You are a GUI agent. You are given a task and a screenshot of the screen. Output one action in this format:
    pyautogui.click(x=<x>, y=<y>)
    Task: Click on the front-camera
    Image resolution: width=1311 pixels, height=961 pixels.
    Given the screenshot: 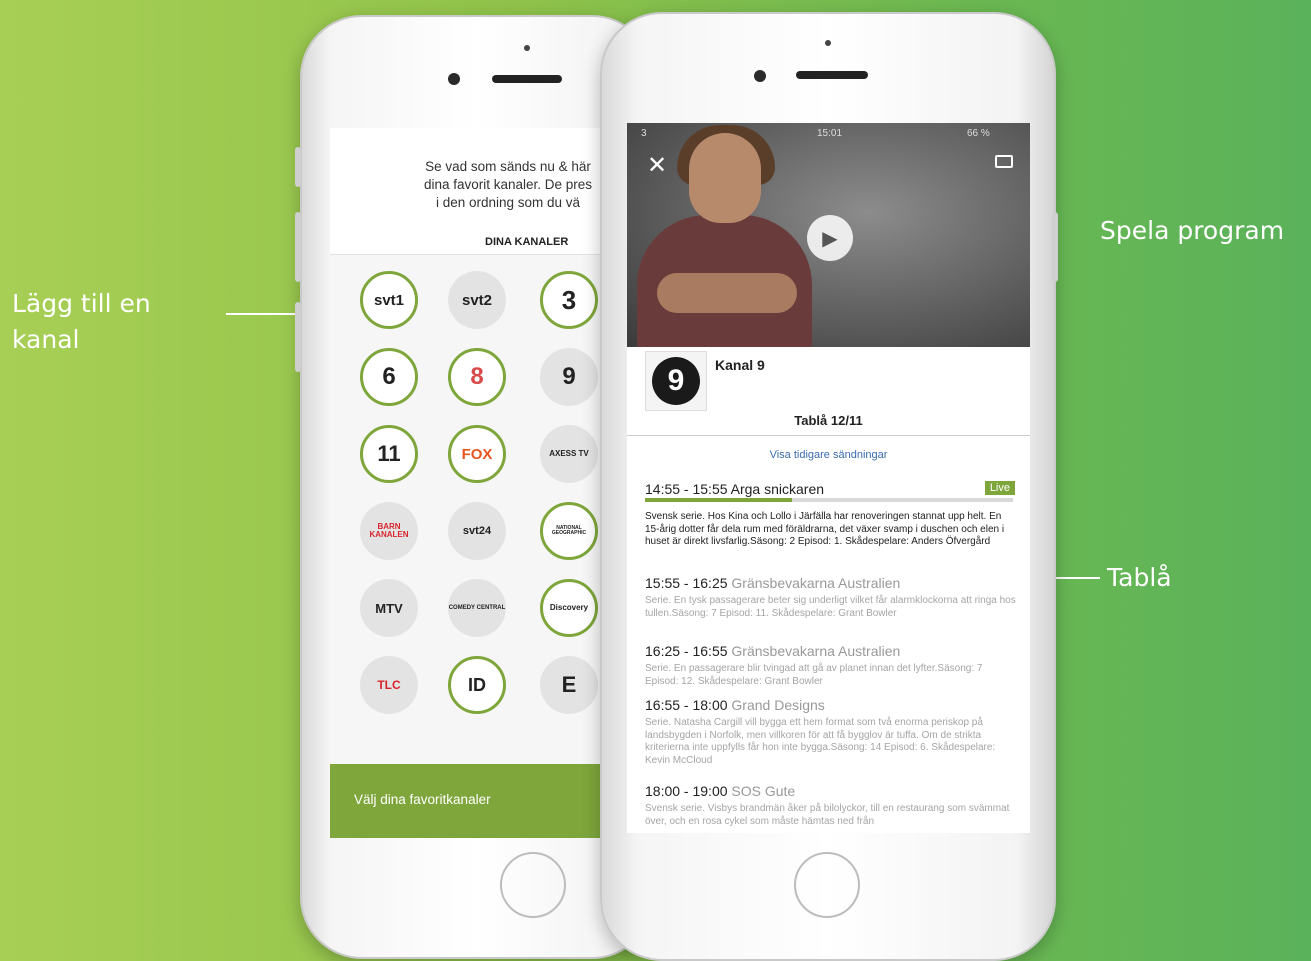 What is the action you would take?
    pyautogui.click(x=454, y=79)
    